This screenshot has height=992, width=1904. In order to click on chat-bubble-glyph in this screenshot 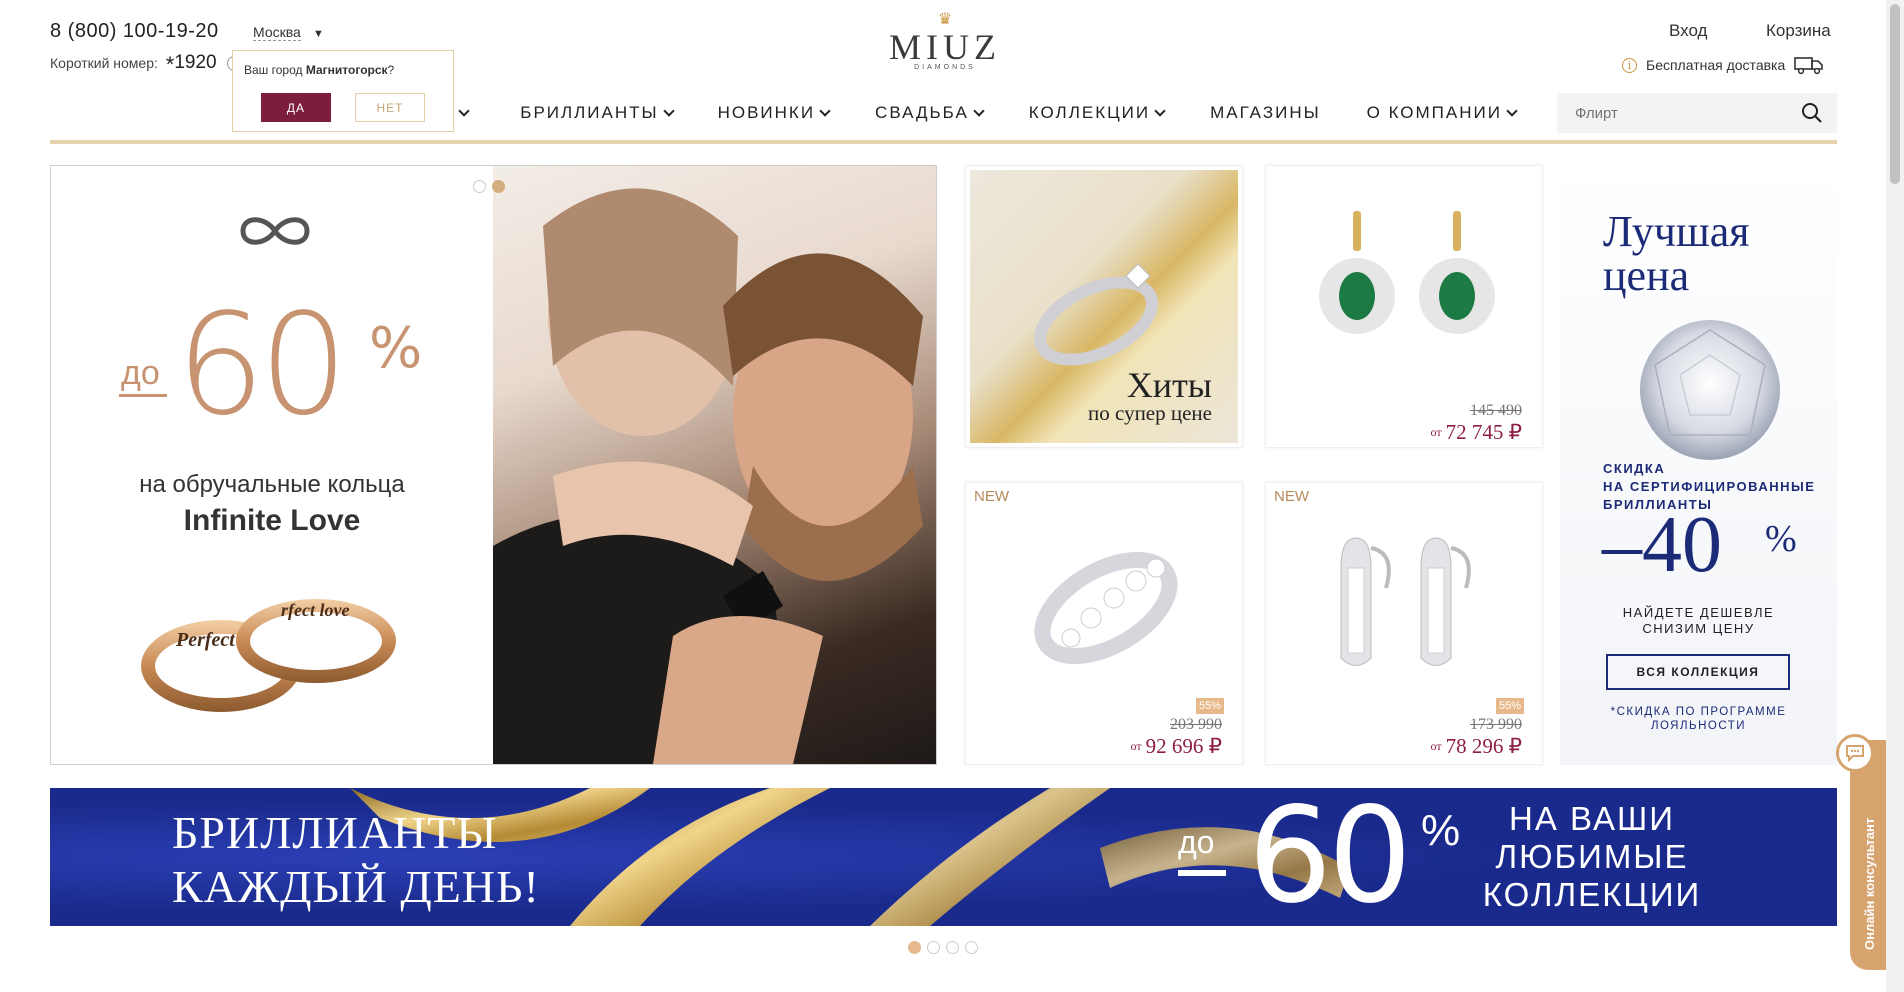, I will do `click(1855, 753)`.